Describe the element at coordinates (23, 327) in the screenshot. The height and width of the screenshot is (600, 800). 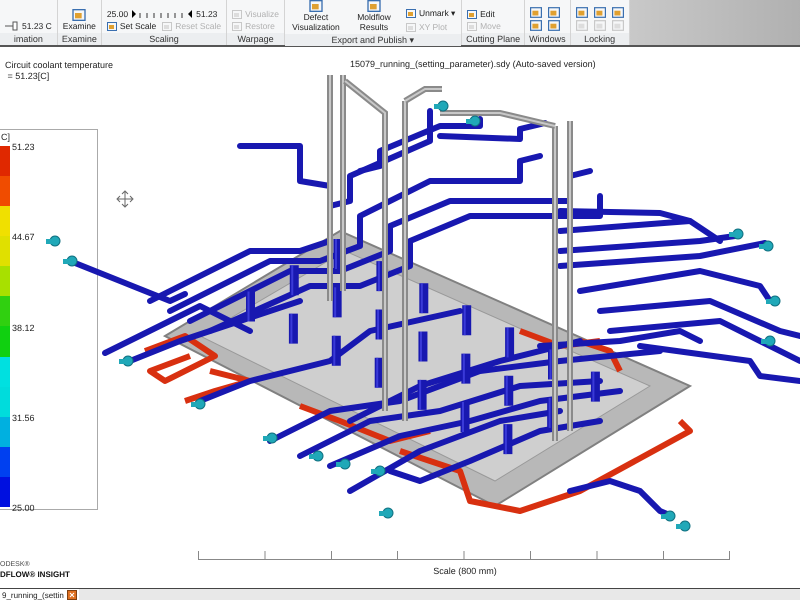
I see `legend-value: 38.12` at that location.